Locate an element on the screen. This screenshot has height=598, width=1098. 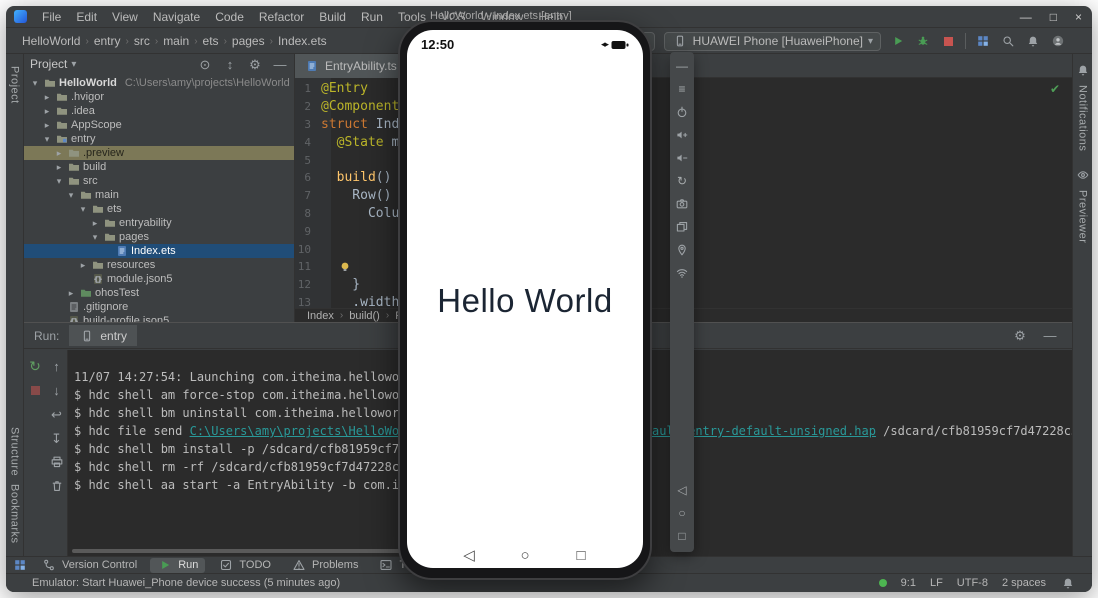
menu-build: Build is located at coordinates (332, 17).